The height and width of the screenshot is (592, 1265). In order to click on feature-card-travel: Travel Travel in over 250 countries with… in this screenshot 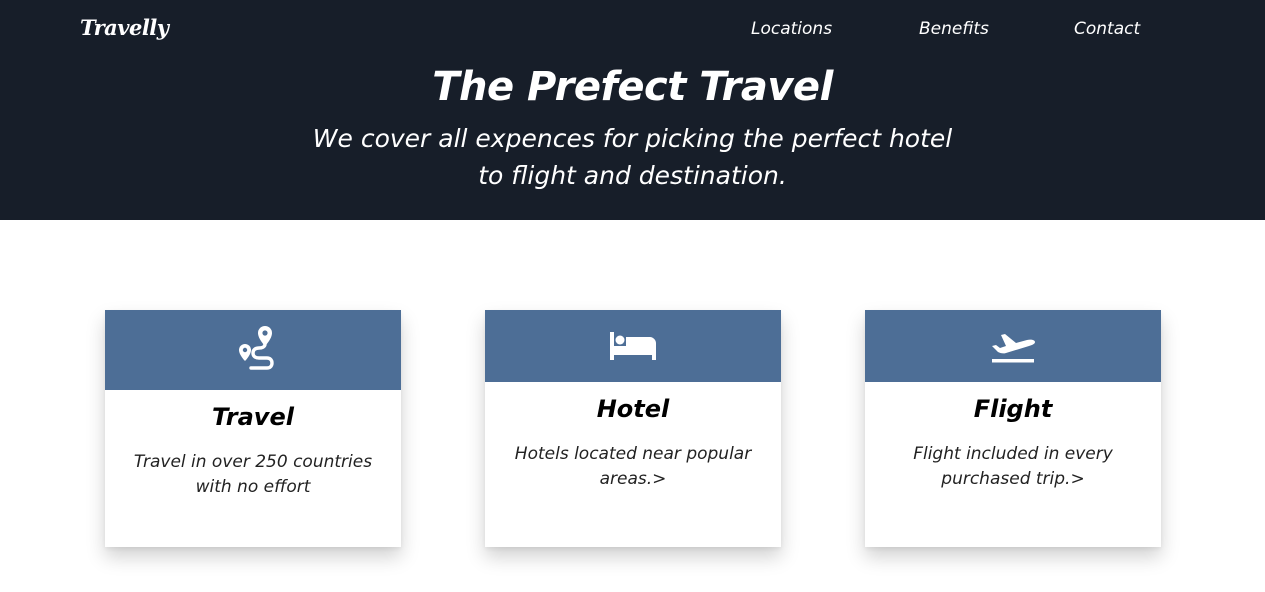, I will do `click(253, 428)`.